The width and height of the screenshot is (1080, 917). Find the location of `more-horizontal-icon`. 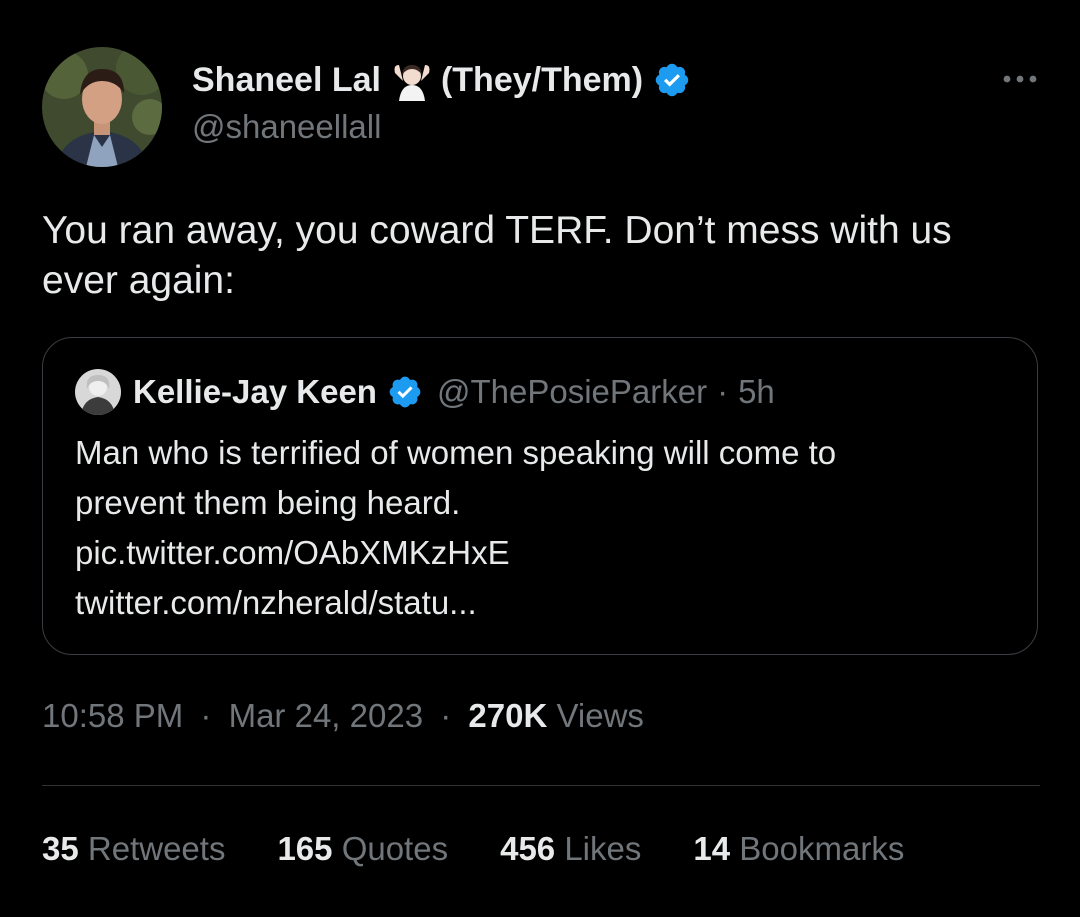

more-horizontal-icon is located at coordinates (1020, 79).